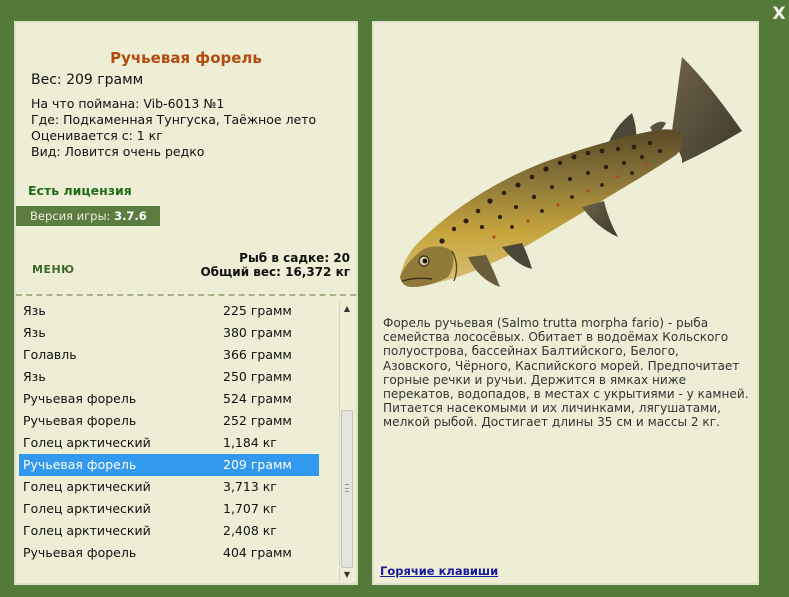 The width and height of the screenshot is (789, 597). I want to click on list-item-weight: 1,184 кг, so click(250, 442).